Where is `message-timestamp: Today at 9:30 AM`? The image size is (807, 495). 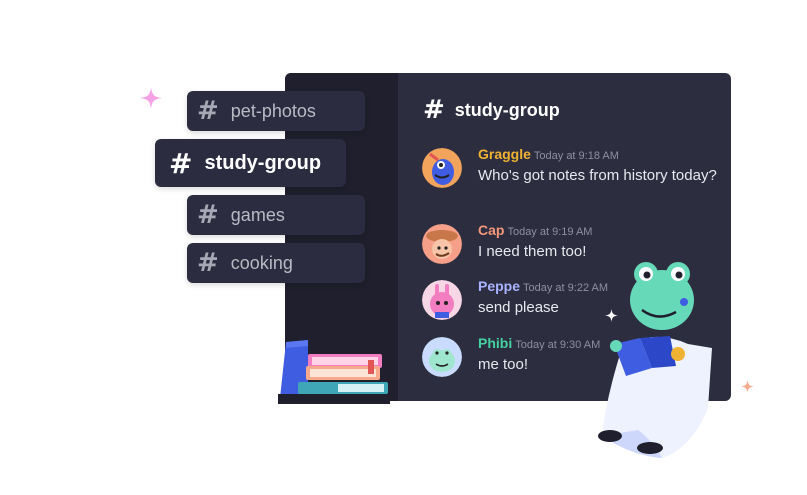 message-timestamp: Today at 9:30 AM is located at coordinates (558, 345).